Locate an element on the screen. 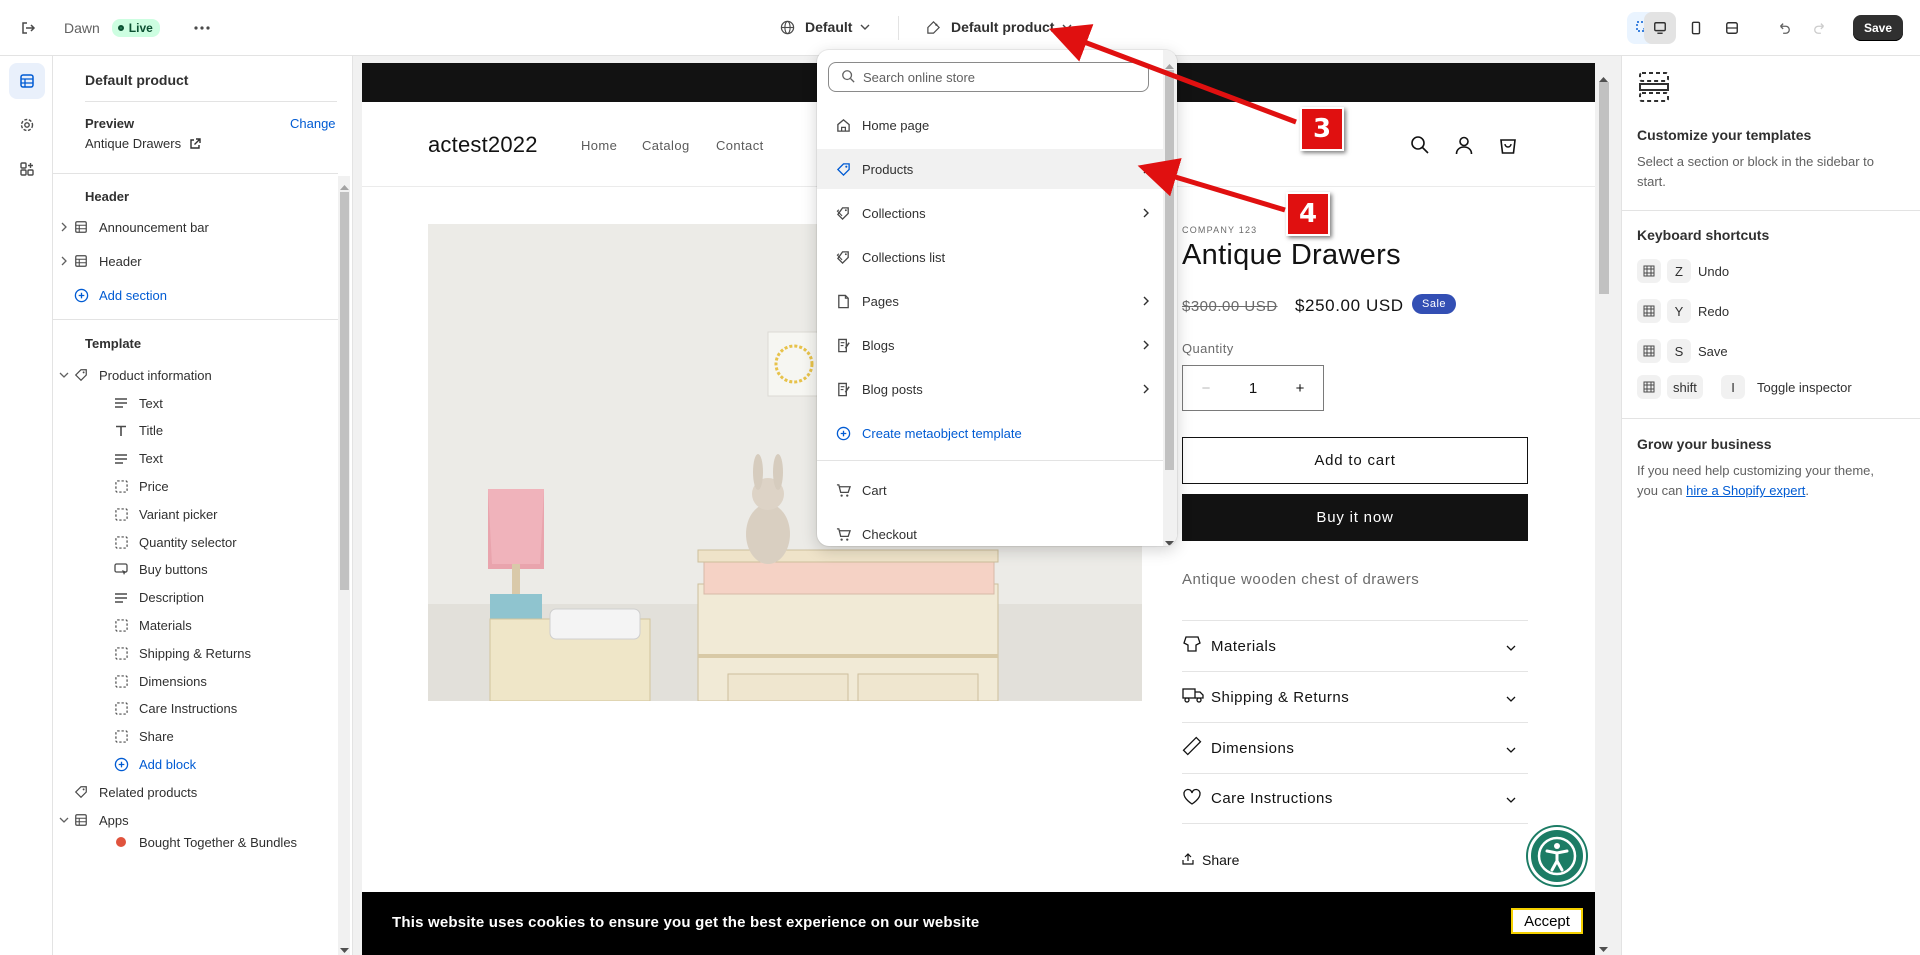 This screenshot has width=1920, height=955. quantity-input: 1 is located at coordinates (1253, 388).